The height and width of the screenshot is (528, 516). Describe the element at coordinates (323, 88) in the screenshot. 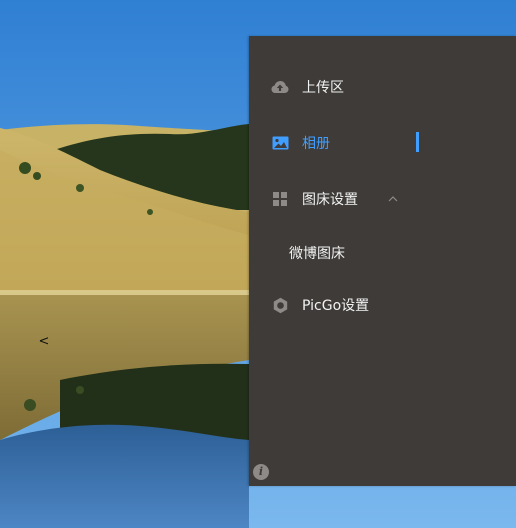

I see `sidebar-item-label: 上传区` at that location.